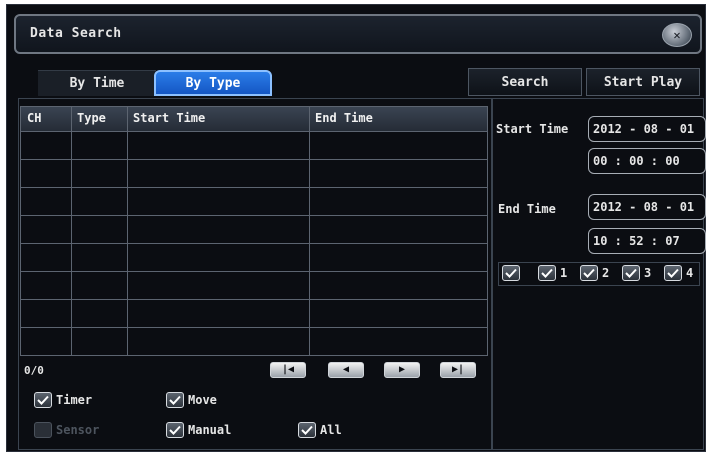 This screenshot has height=454, width=710. Describe the element at coordinates (525, 82) in the screenshot. I see `search-button: Search` at that location.